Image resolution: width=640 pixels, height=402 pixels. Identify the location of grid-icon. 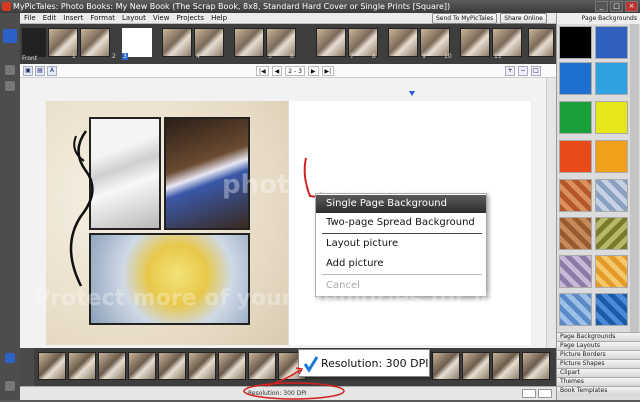
(10, 86).